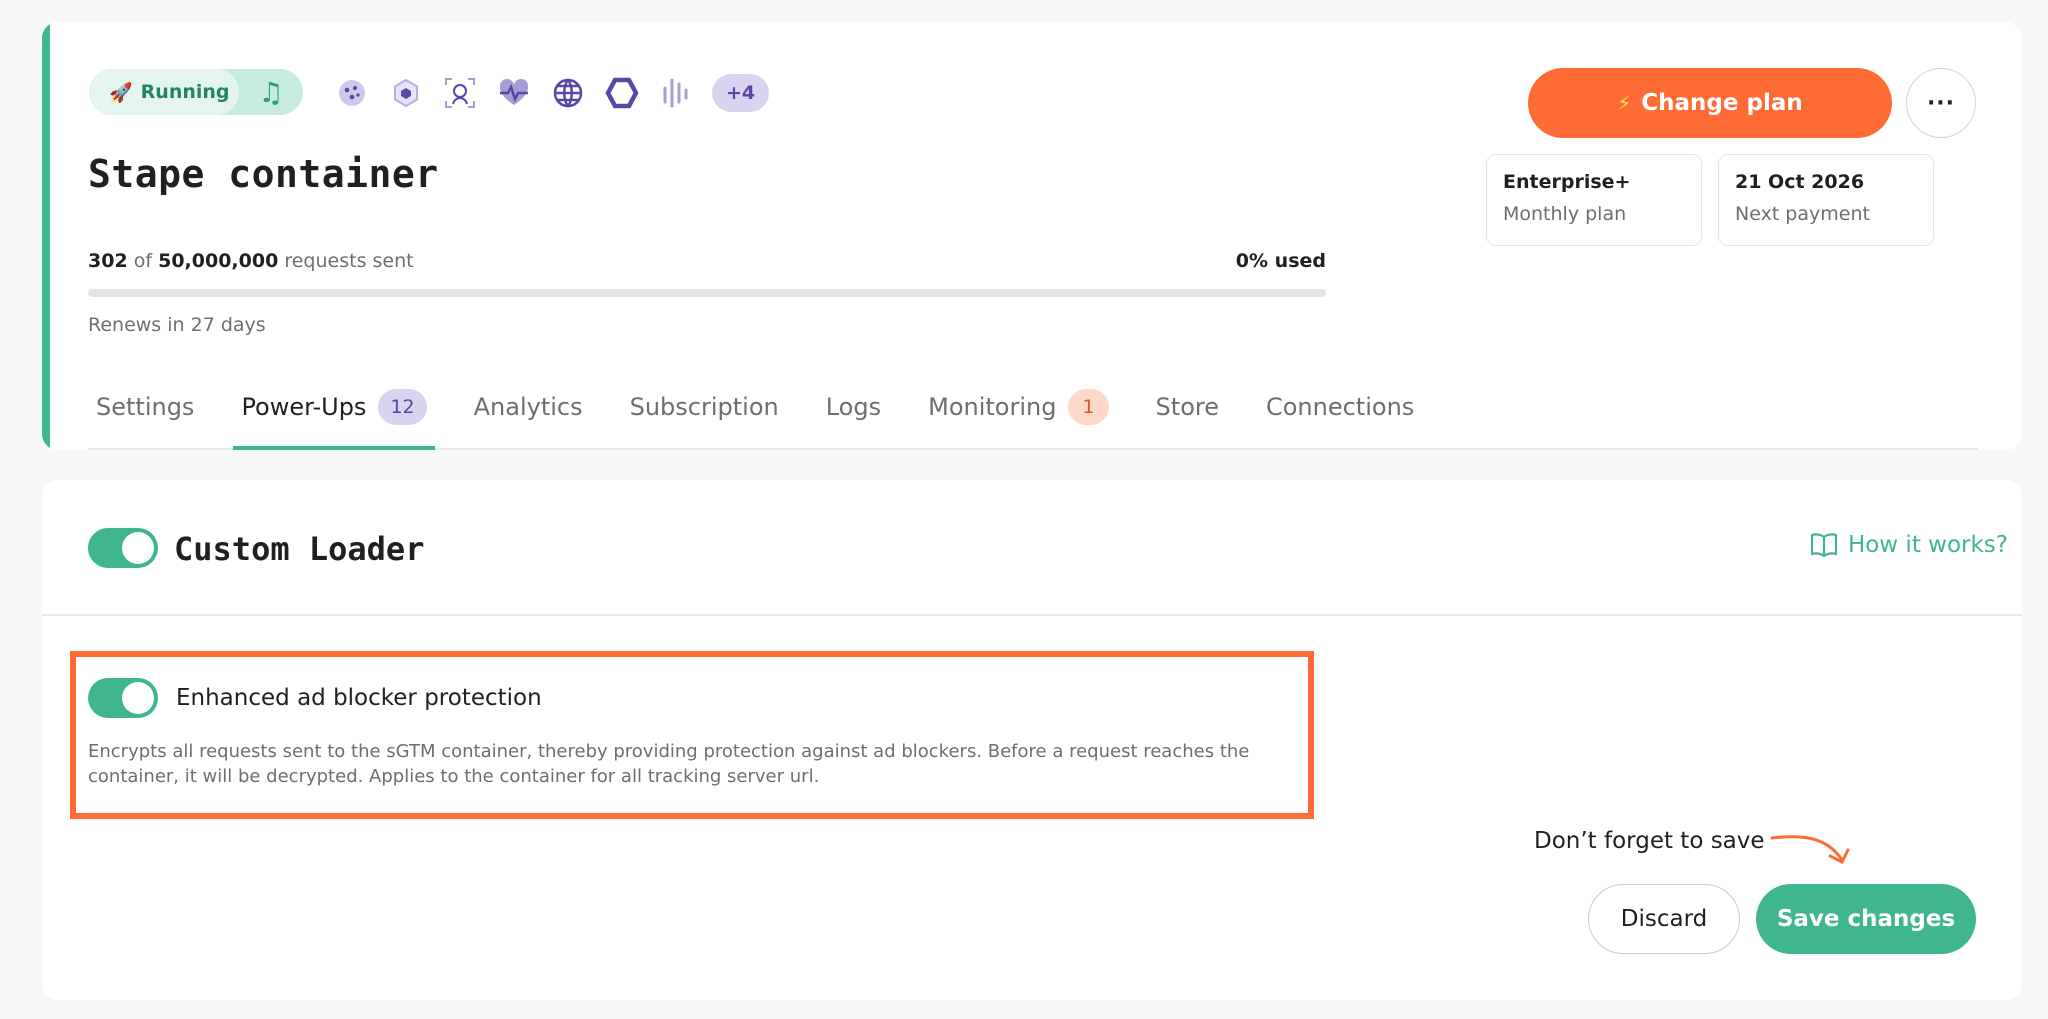 The width and height of the screenshot is (2048, 1019). What do you see at coordinates (1340, 410) in the screenshot?
I see `tab-connections: Connections` at bounding box center [1340, 410].